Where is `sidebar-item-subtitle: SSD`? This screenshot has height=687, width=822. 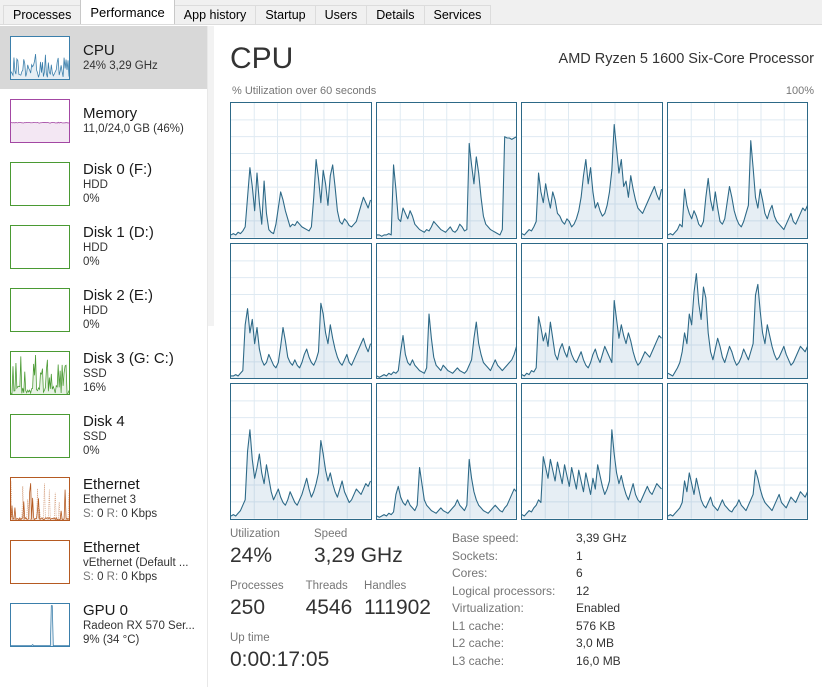 sidebar-item-subtitle: SSD is located at coordinates (95, 374).